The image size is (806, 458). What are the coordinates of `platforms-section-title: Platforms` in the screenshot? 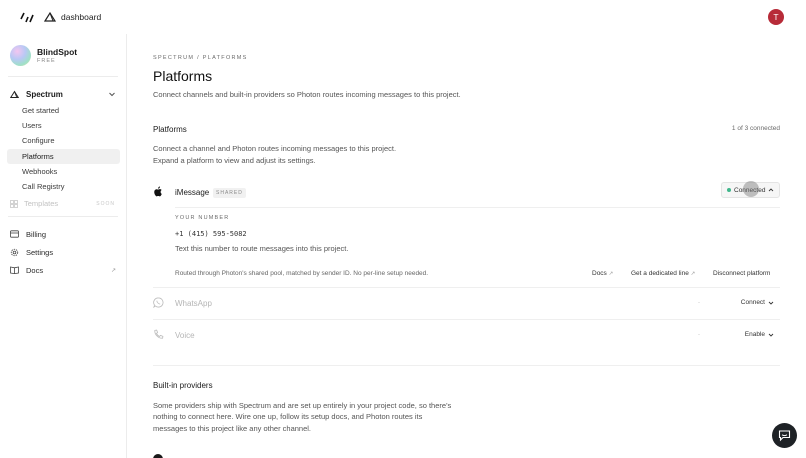 It's located at (170, 129).